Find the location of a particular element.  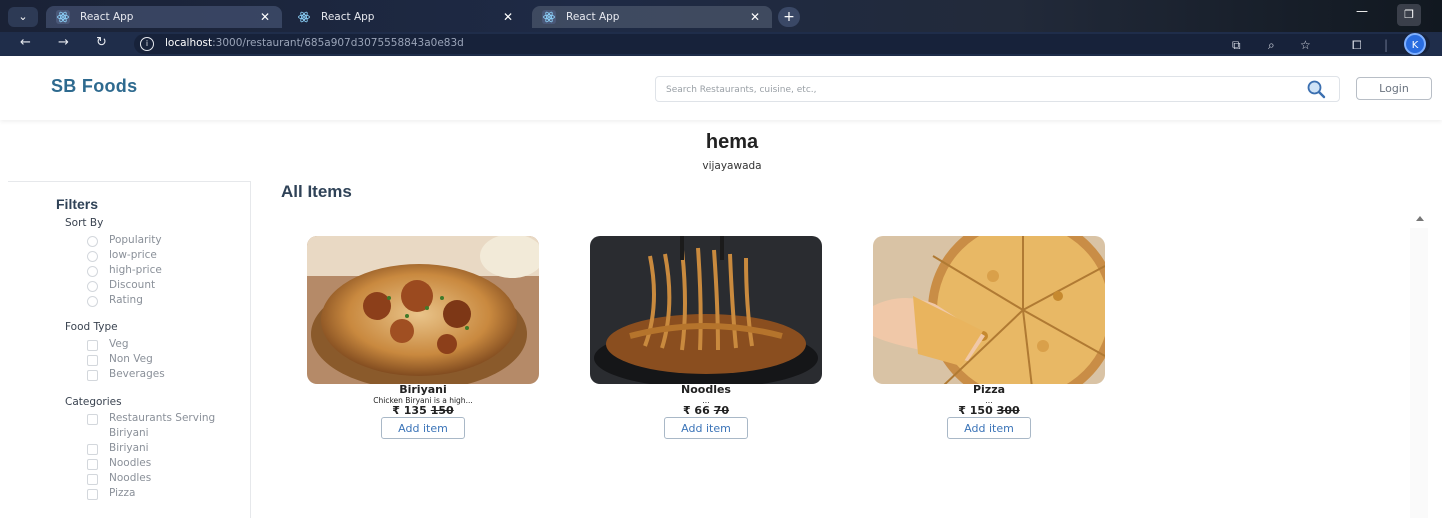

search-bar is located at coordinates (997, 89).